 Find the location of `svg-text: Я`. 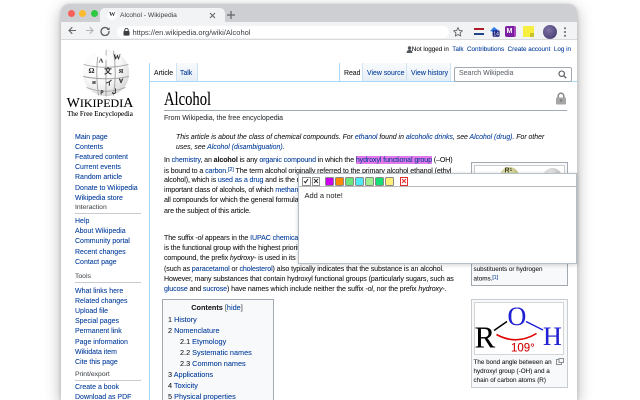

svg-text: Я is located at coordinates (121, 71).